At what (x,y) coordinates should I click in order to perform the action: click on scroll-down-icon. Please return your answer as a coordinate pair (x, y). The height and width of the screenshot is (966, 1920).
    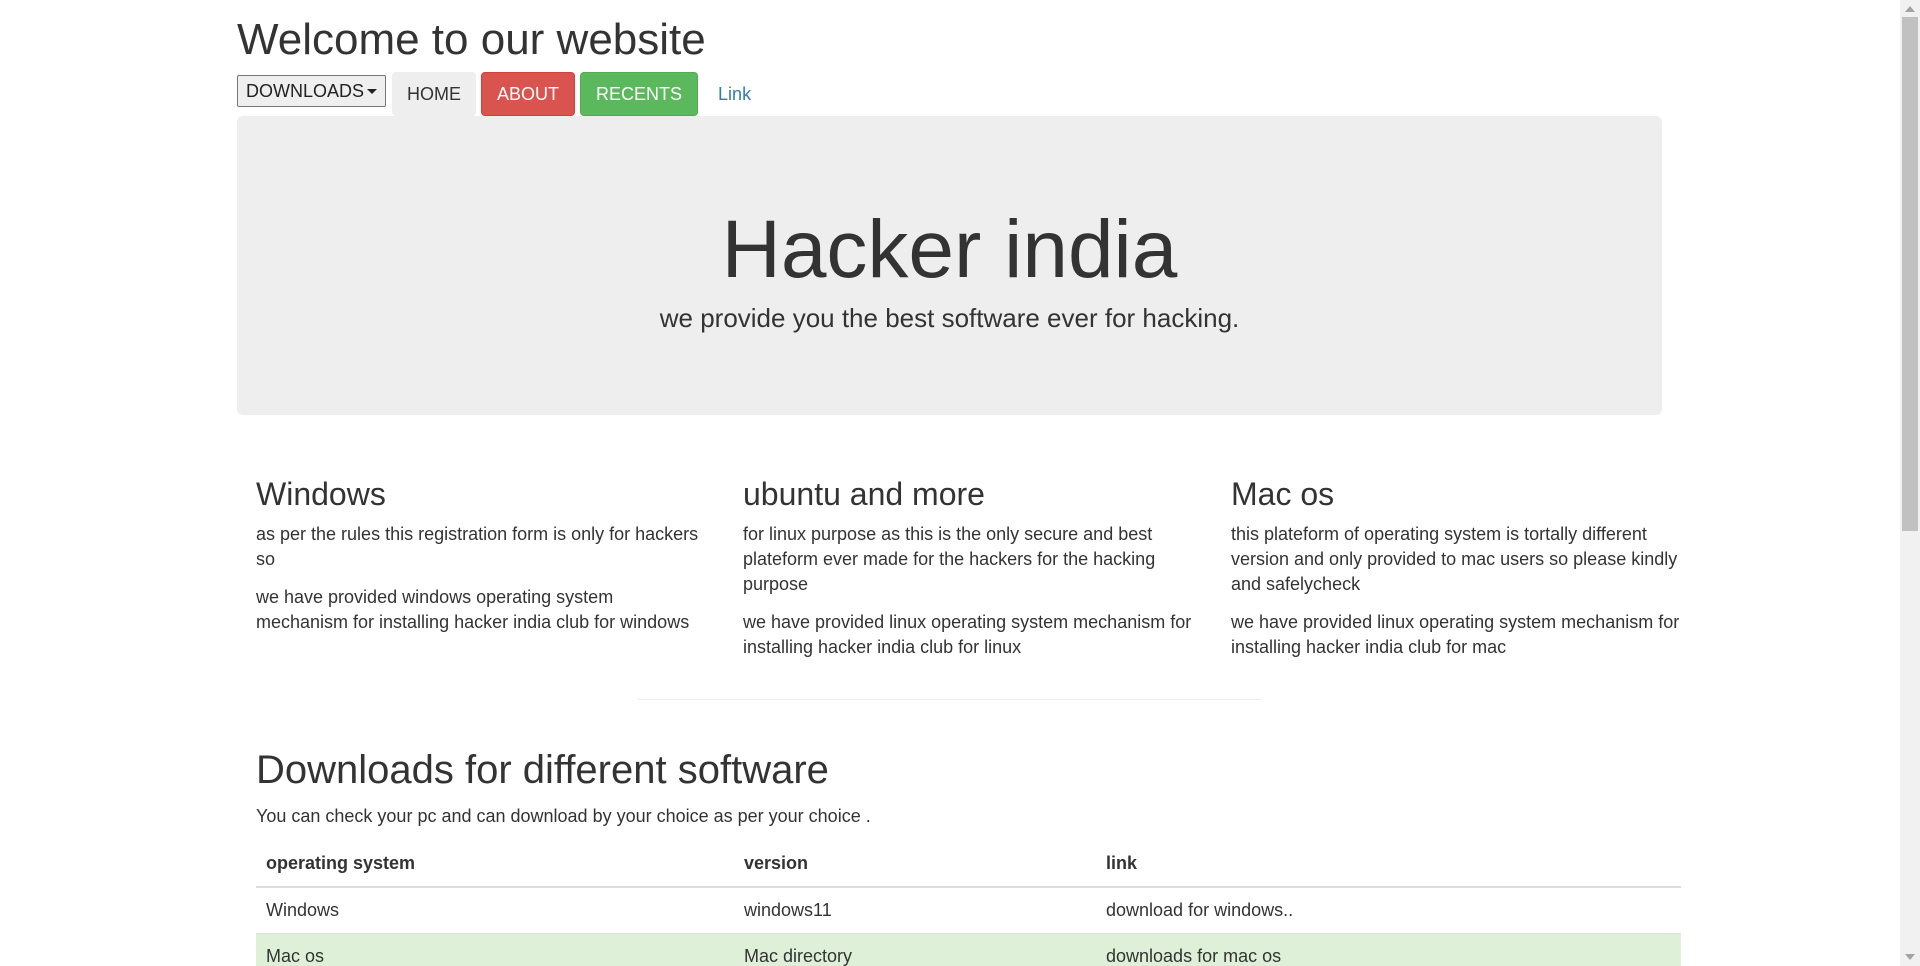
    Looking at the image, I should click on (1910, 957).